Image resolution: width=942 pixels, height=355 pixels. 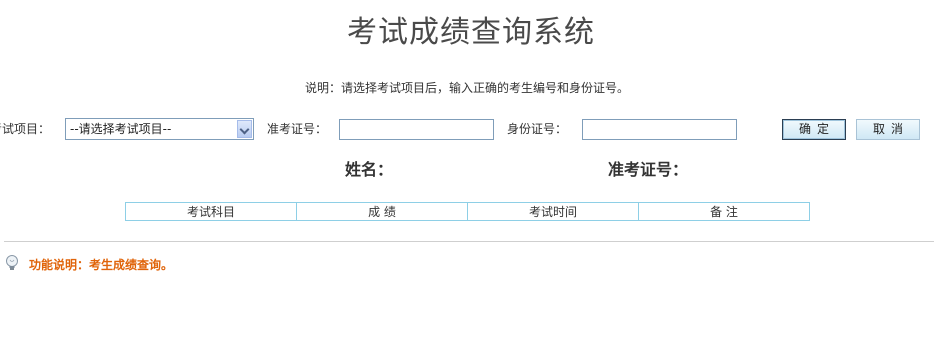 I want to click on chevron-down-icon, so click(x=244, y=129).